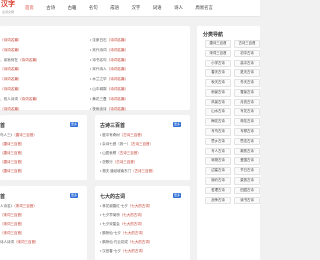 The height and width of the screenshot is (260, 320). What do you see at coordinates (247, 180) in the screenshot?
I see `category-button: 豪放古诗` at bounding box center [247, 180].